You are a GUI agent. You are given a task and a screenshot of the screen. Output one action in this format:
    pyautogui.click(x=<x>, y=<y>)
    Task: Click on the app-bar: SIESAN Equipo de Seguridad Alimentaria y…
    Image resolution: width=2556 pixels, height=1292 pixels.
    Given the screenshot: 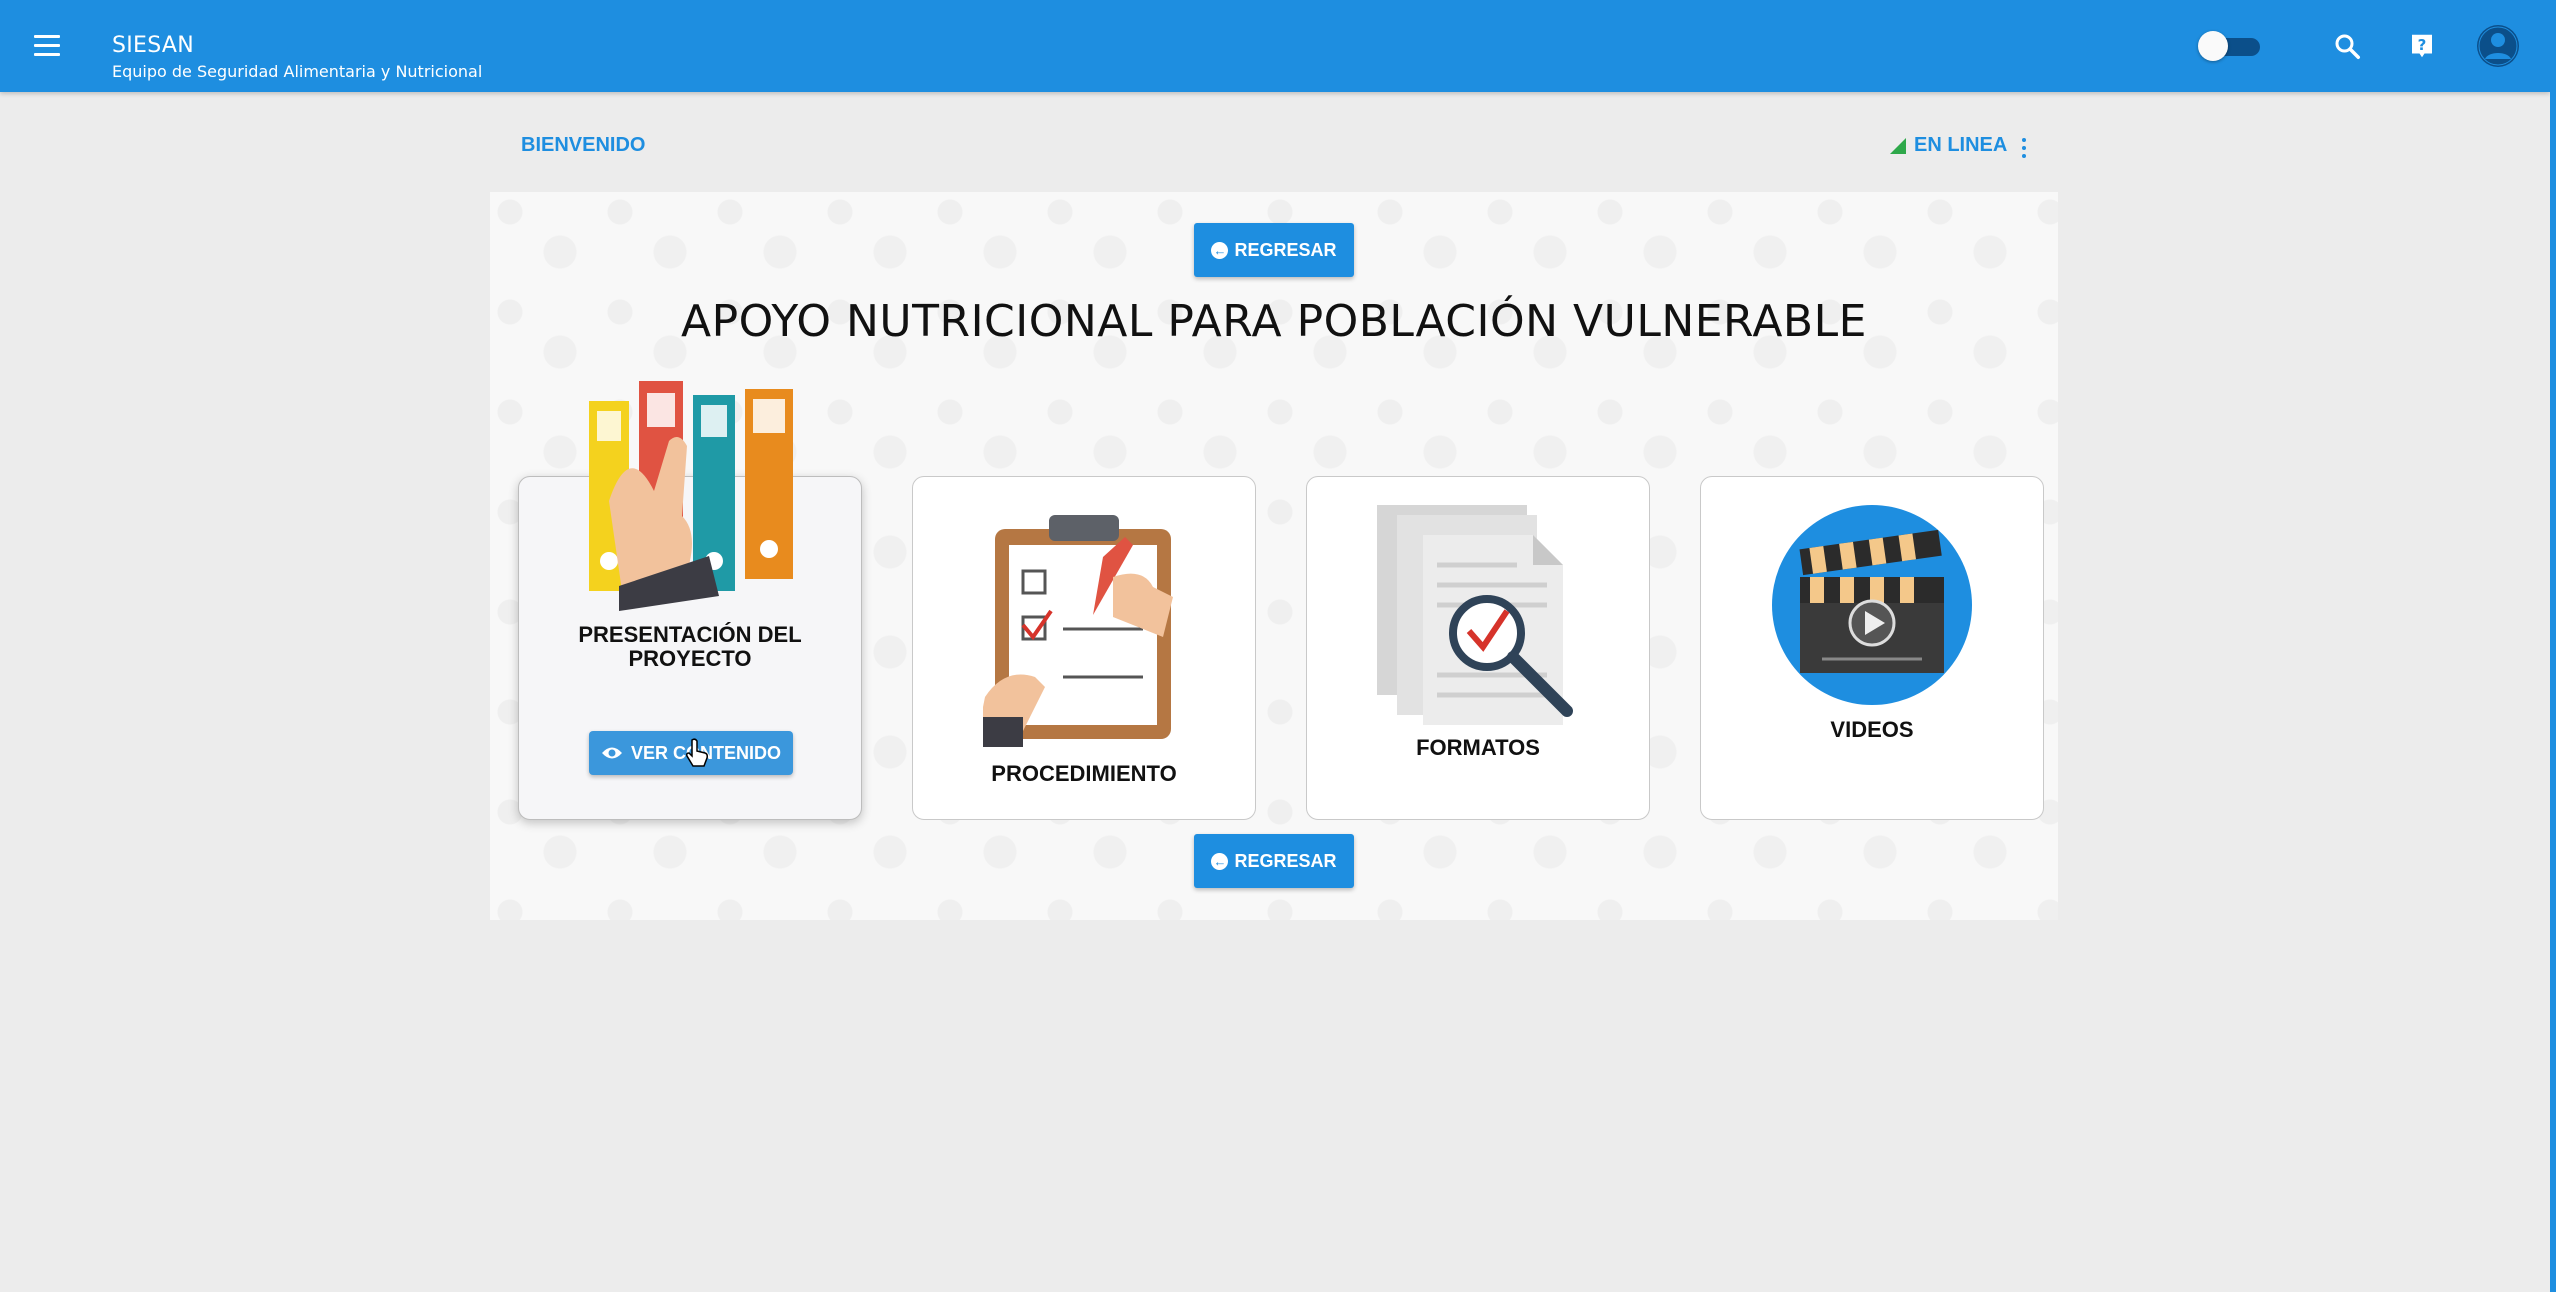 What is the action you would take?
    pyautogui.click(x=1275, y=46)
    